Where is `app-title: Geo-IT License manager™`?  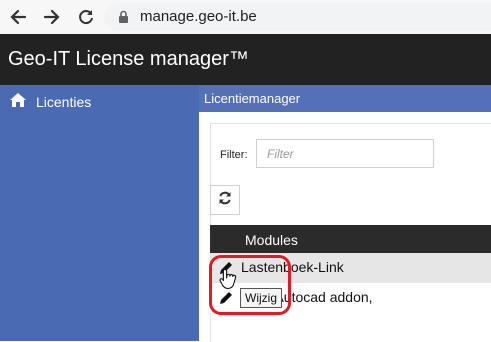
app-title: Geo-IT License manager™ is located at coordinates (128, 59).